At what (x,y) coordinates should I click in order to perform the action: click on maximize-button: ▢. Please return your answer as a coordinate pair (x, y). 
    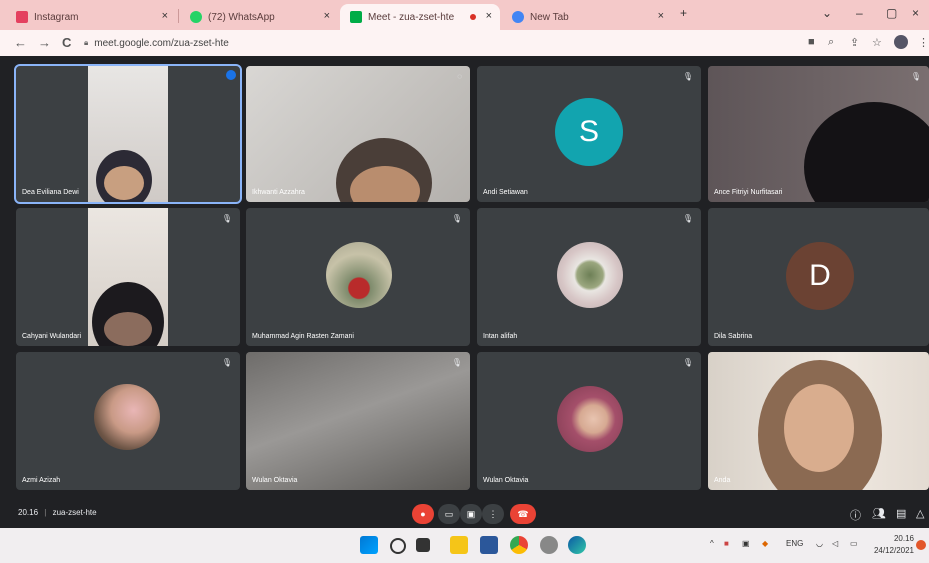
    Looking at the image, I should click on (891, 13).